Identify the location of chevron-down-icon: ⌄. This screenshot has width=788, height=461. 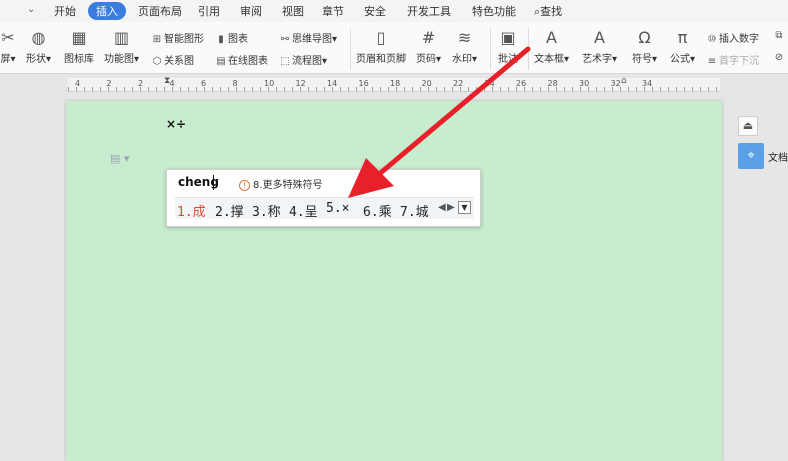
(31, 9).